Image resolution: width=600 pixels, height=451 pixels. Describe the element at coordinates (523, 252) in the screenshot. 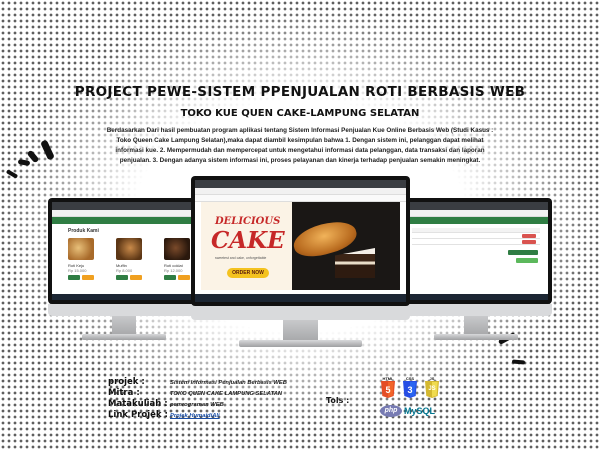

I see `checkout-button` at that location.